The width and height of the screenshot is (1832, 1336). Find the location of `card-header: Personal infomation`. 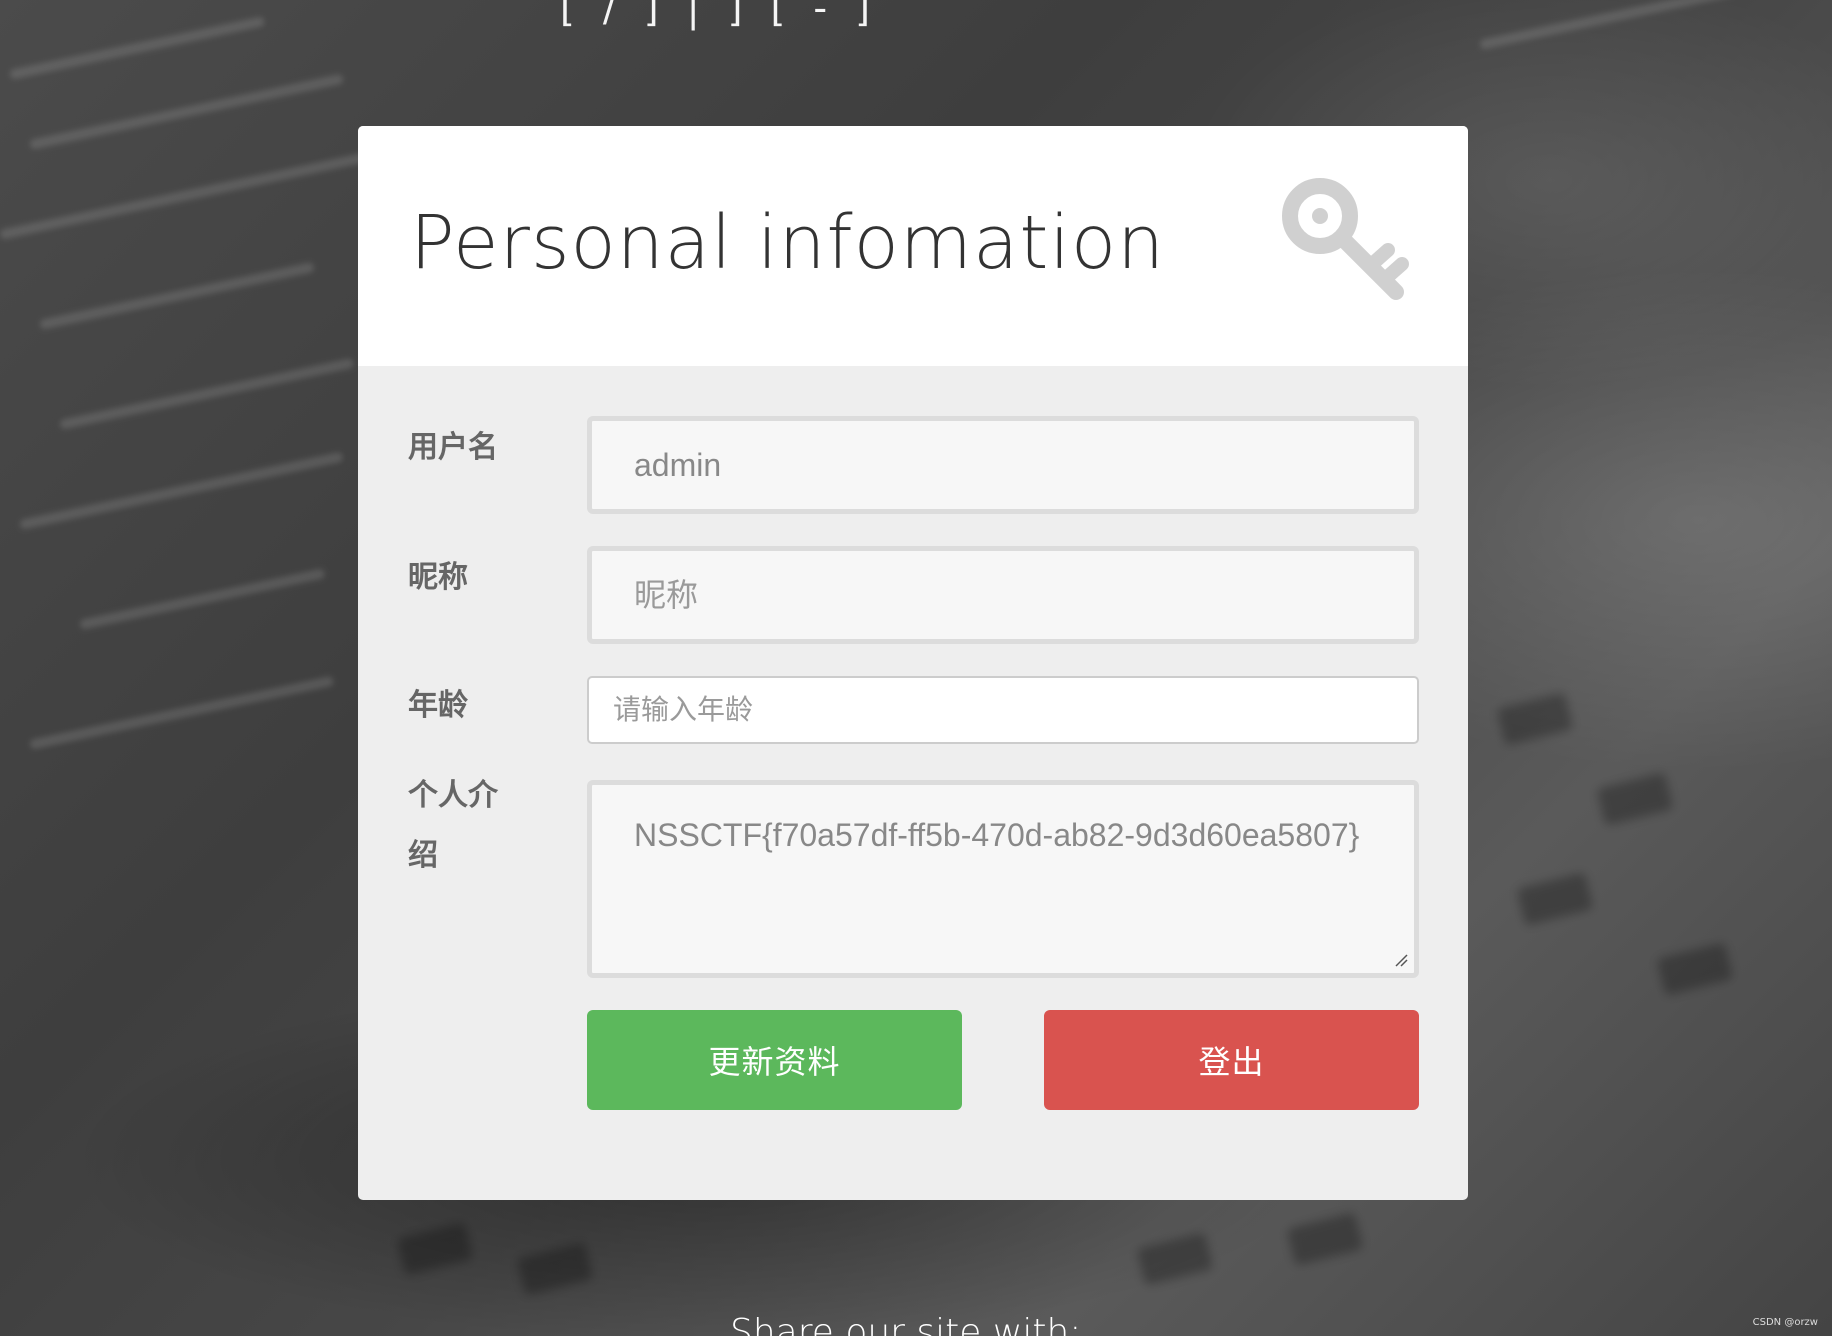

card-header: Personal infomation is located at coordinates (913, 246).